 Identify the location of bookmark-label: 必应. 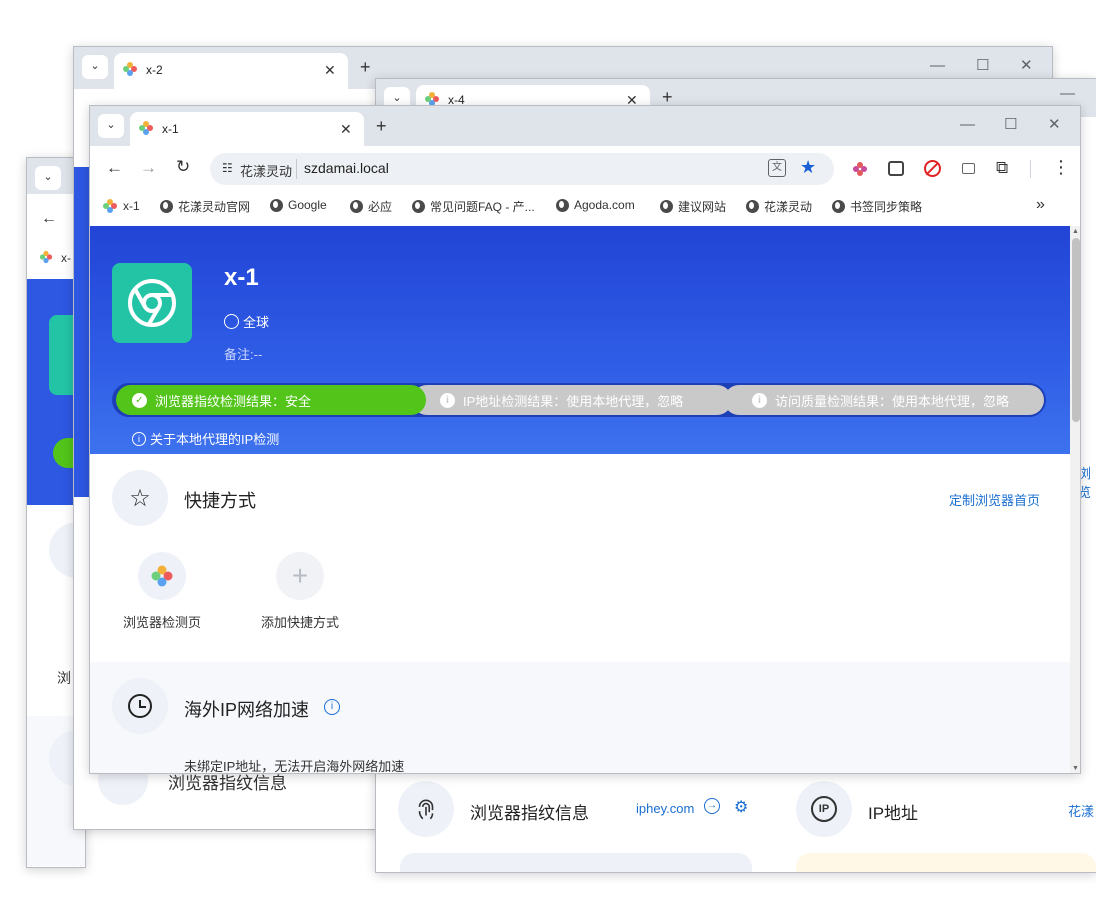
(380, 207).